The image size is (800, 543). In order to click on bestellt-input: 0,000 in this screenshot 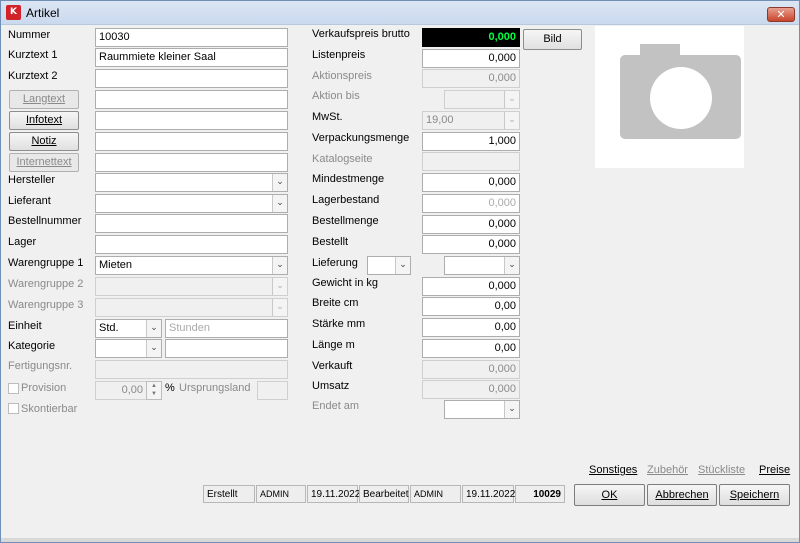, I will do `click(471, 244)`.